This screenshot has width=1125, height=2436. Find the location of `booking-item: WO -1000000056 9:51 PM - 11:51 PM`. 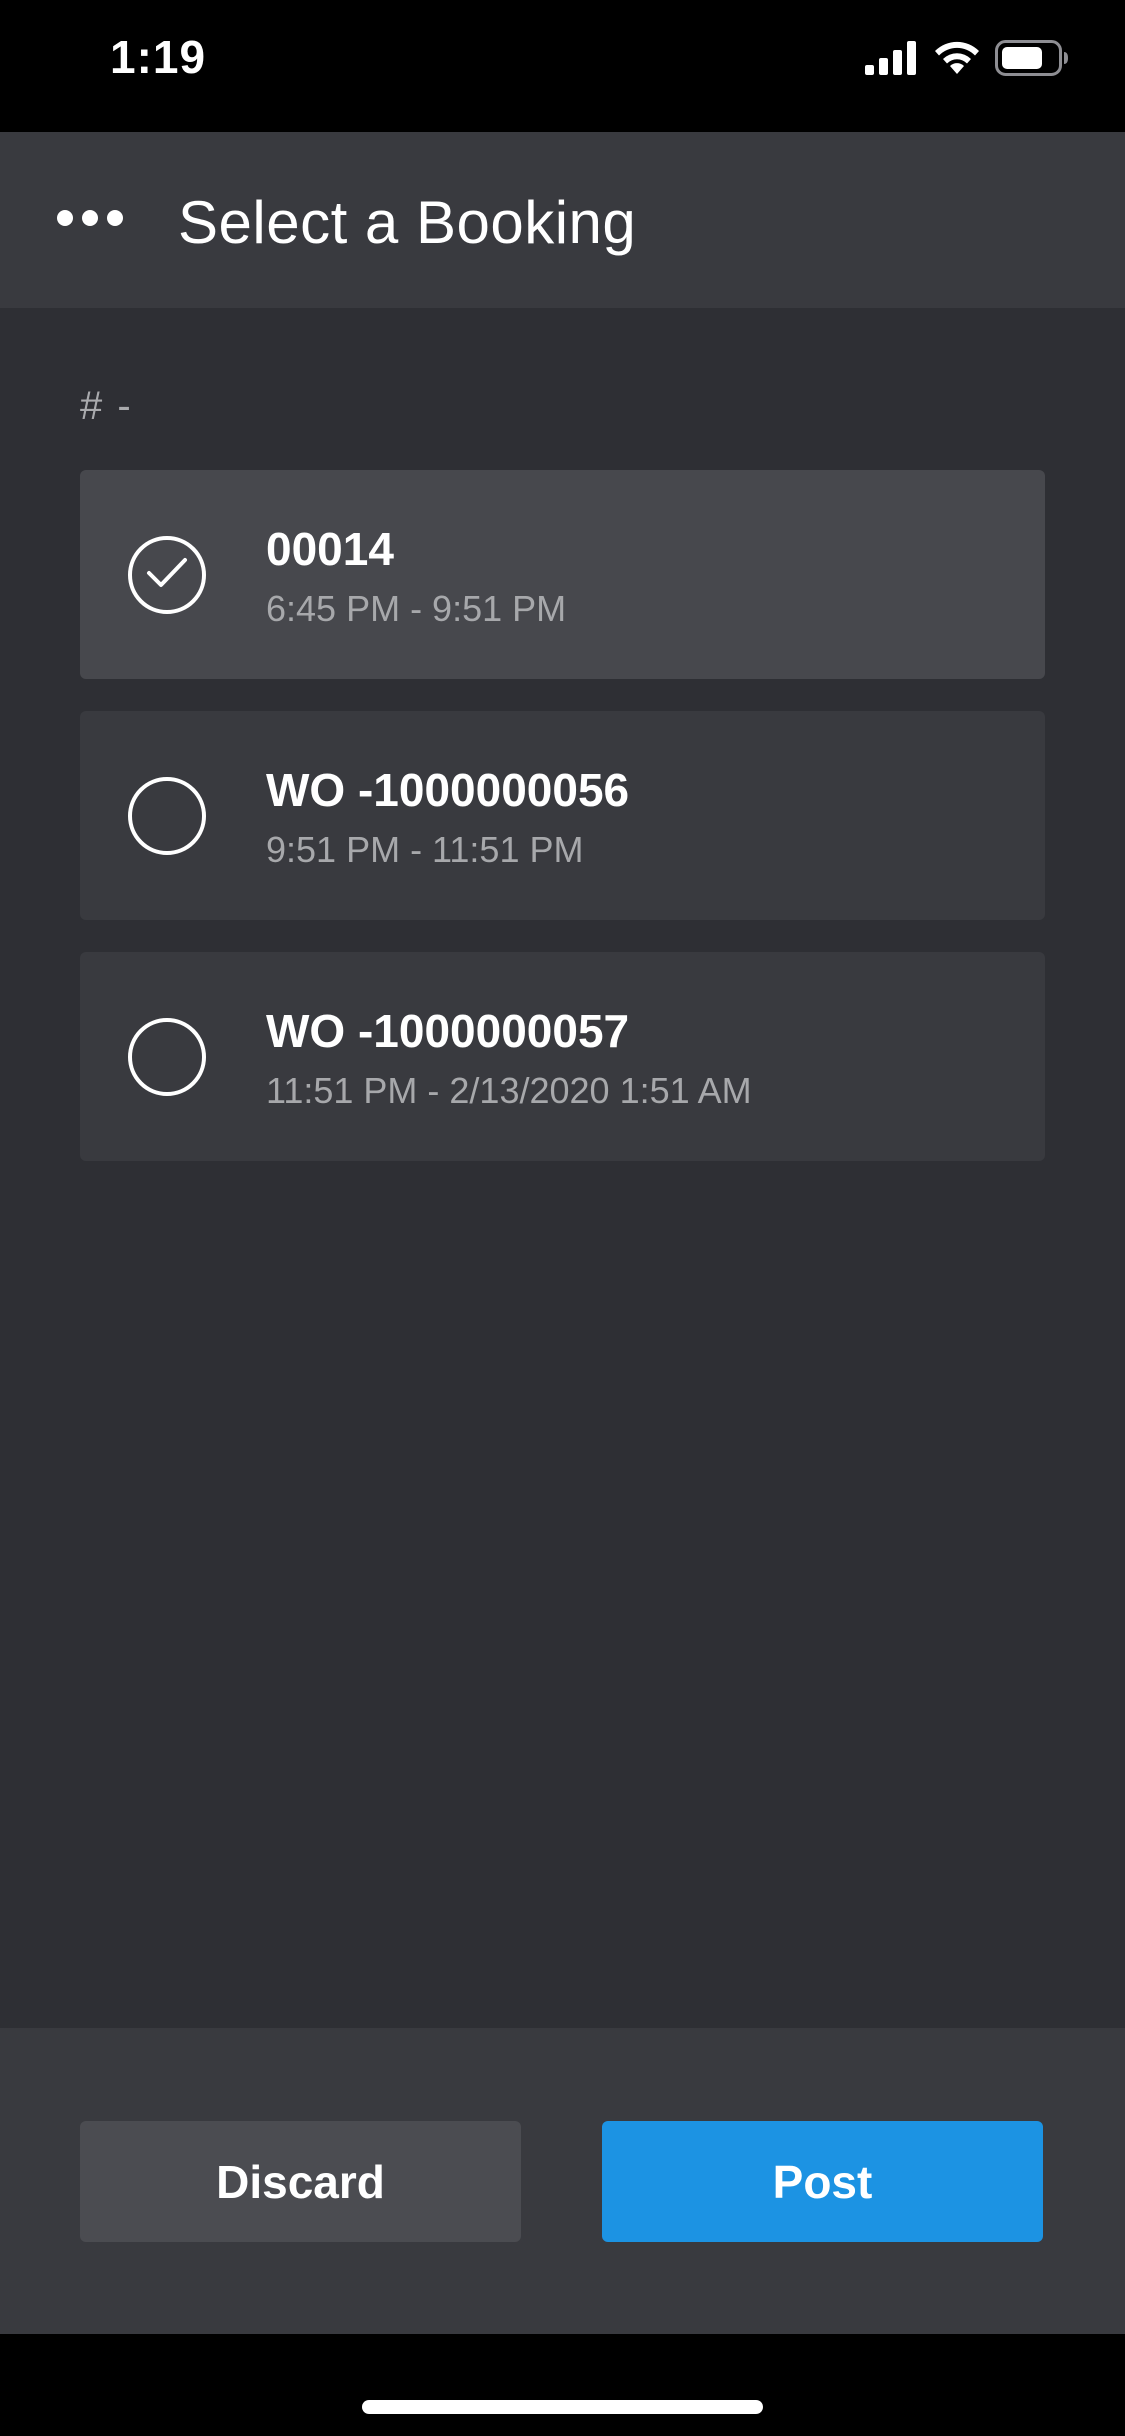

booking-item: WO -1000000056 9:51 PM - 11:51 PM is located at coordinates (562, 815).